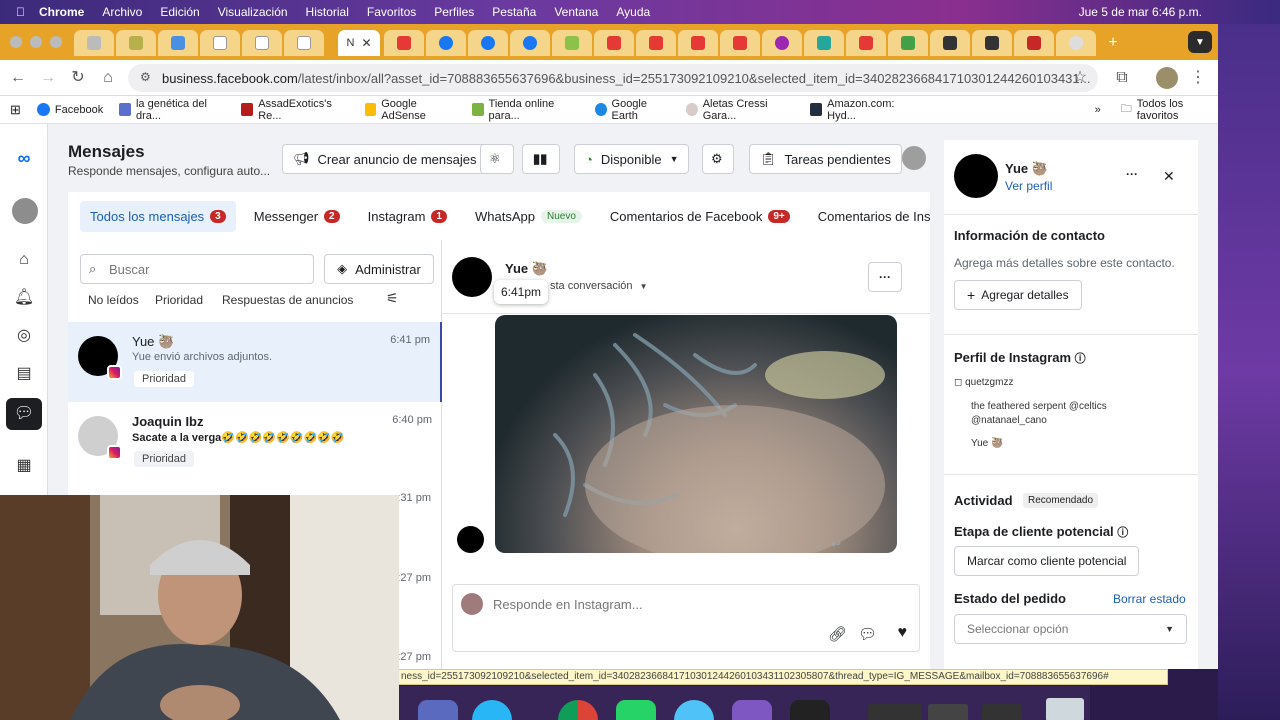 The width and height of the screenshot is (1280, 720). Describe the element at coordinates (718, 159) in the screenshot. I see `settings-button: ⚙` at that location.